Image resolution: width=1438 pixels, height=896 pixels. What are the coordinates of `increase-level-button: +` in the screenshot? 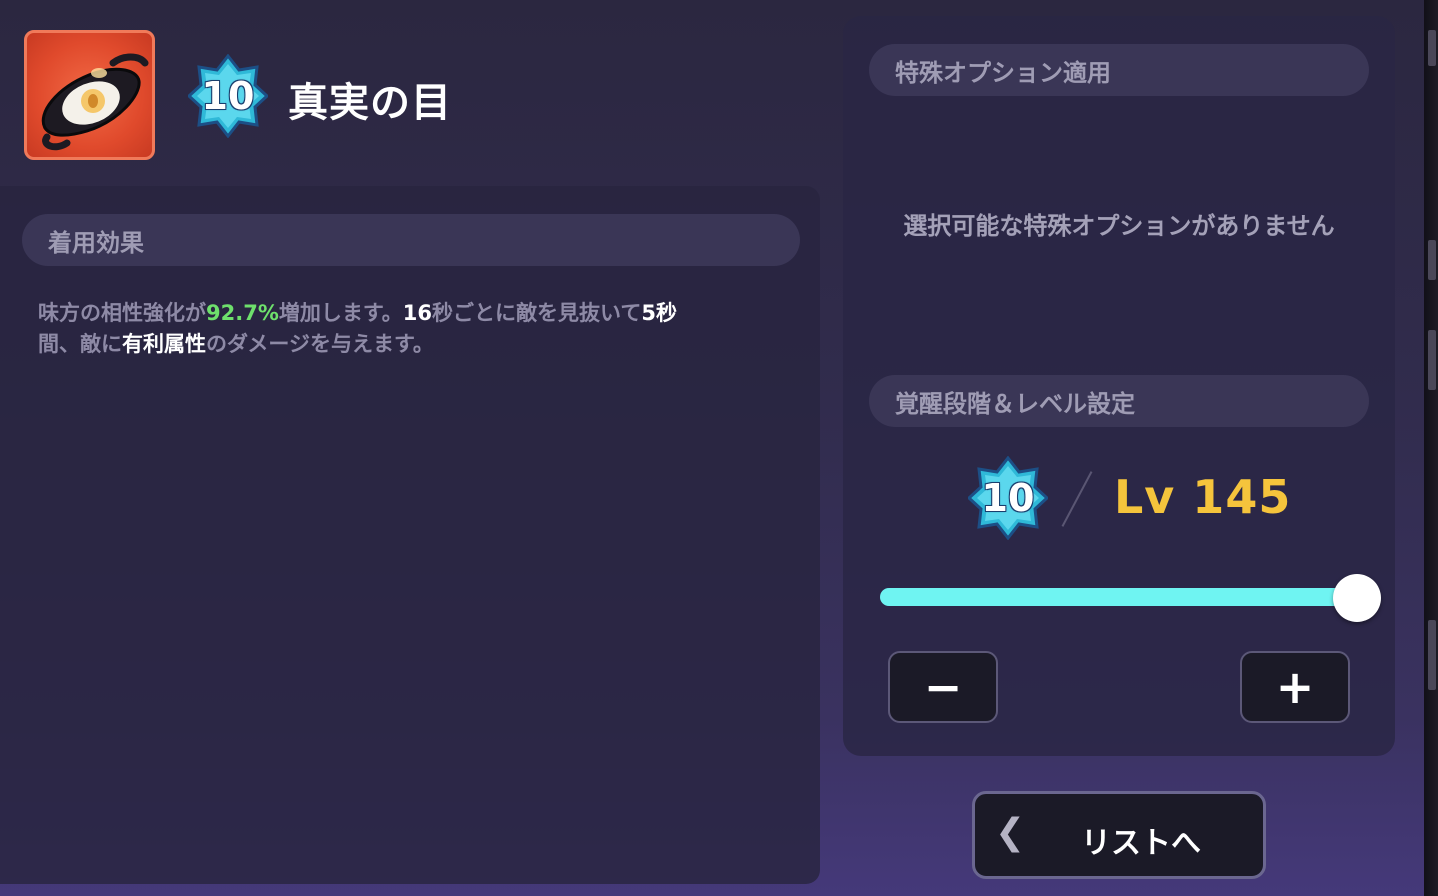 It's located at (1295, 687).